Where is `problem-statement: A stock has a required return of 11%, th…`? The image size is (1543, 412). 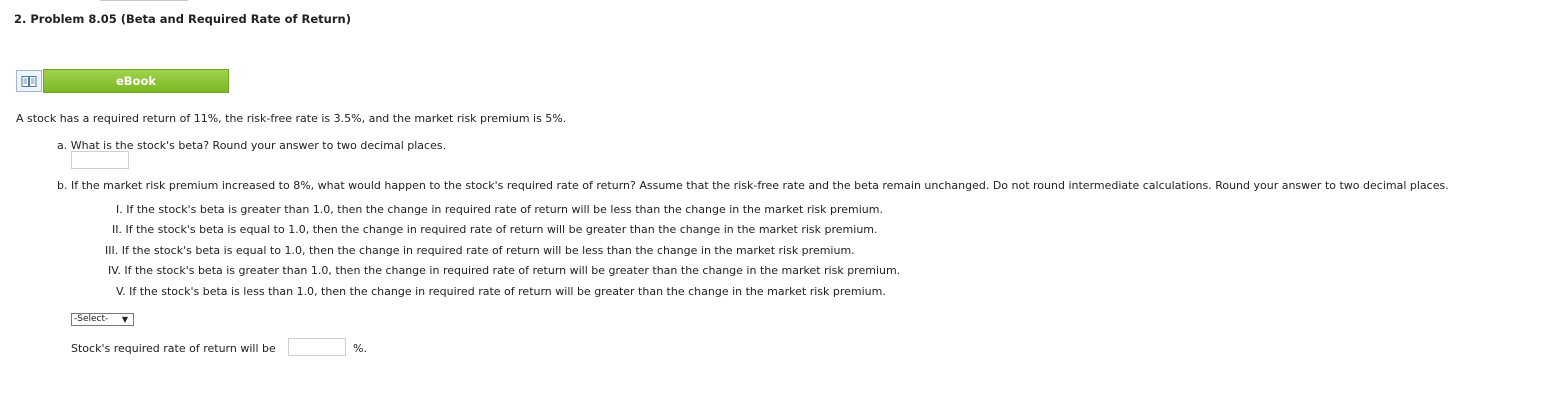
problem-statement: A stock has a required return of 11%, th… is located at coordinates (291, 118).